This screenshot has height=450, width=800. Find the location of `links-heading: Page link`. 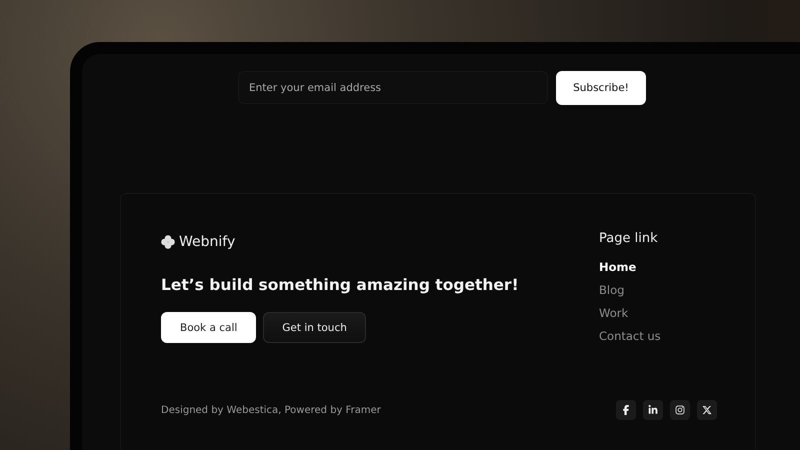

links-heading: Page link is located at coordinates (629, 238).